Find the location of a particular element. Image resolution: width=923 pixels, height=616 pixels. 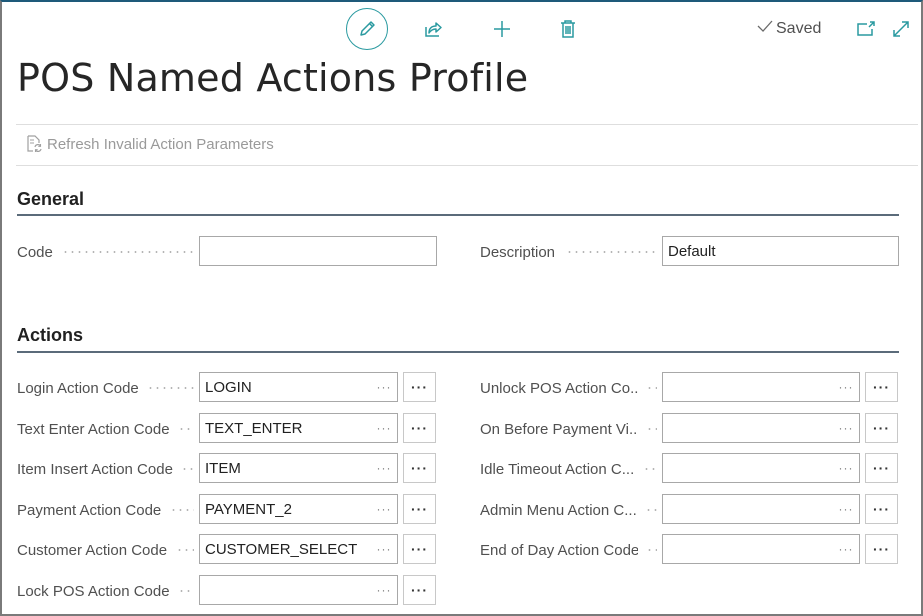

field-label: Description is located at coordinates (518, 252).